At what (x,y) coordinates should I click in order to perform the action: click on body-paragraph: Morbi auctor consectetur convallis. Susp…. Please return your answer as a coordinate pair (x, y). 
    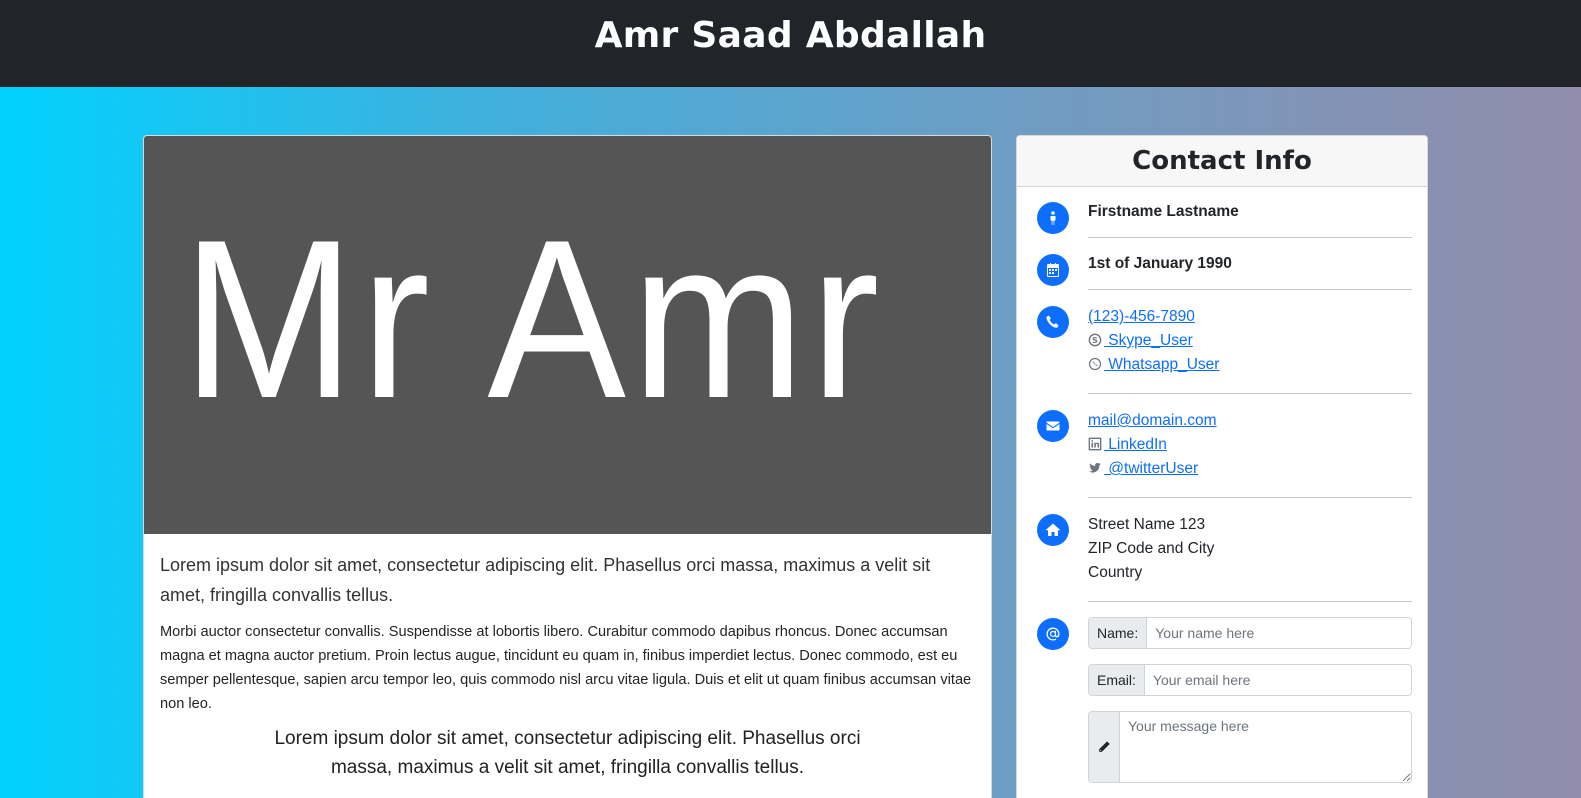
    Looking at the image, I should click on (566, 668).